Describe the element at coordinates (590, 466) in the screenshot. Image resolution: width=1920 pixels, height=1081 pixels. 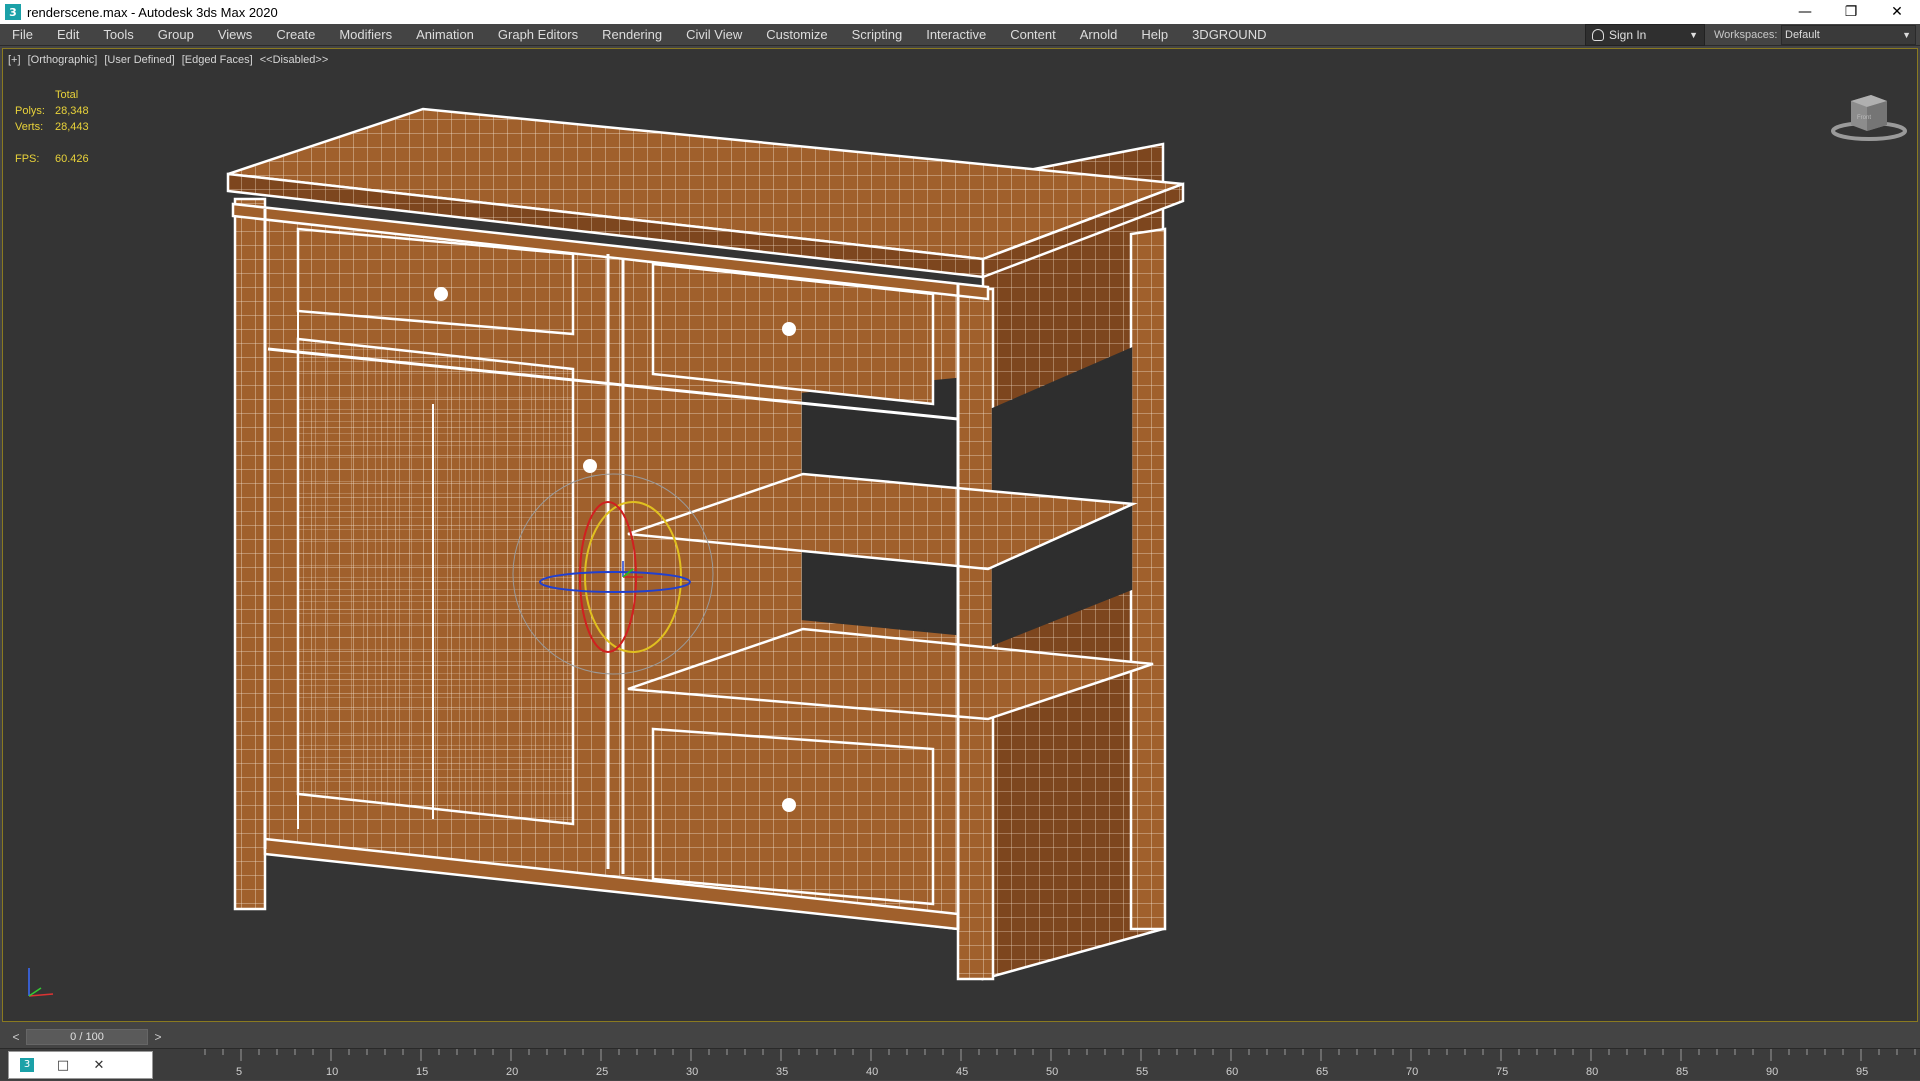
I see `door-knob` at that location.